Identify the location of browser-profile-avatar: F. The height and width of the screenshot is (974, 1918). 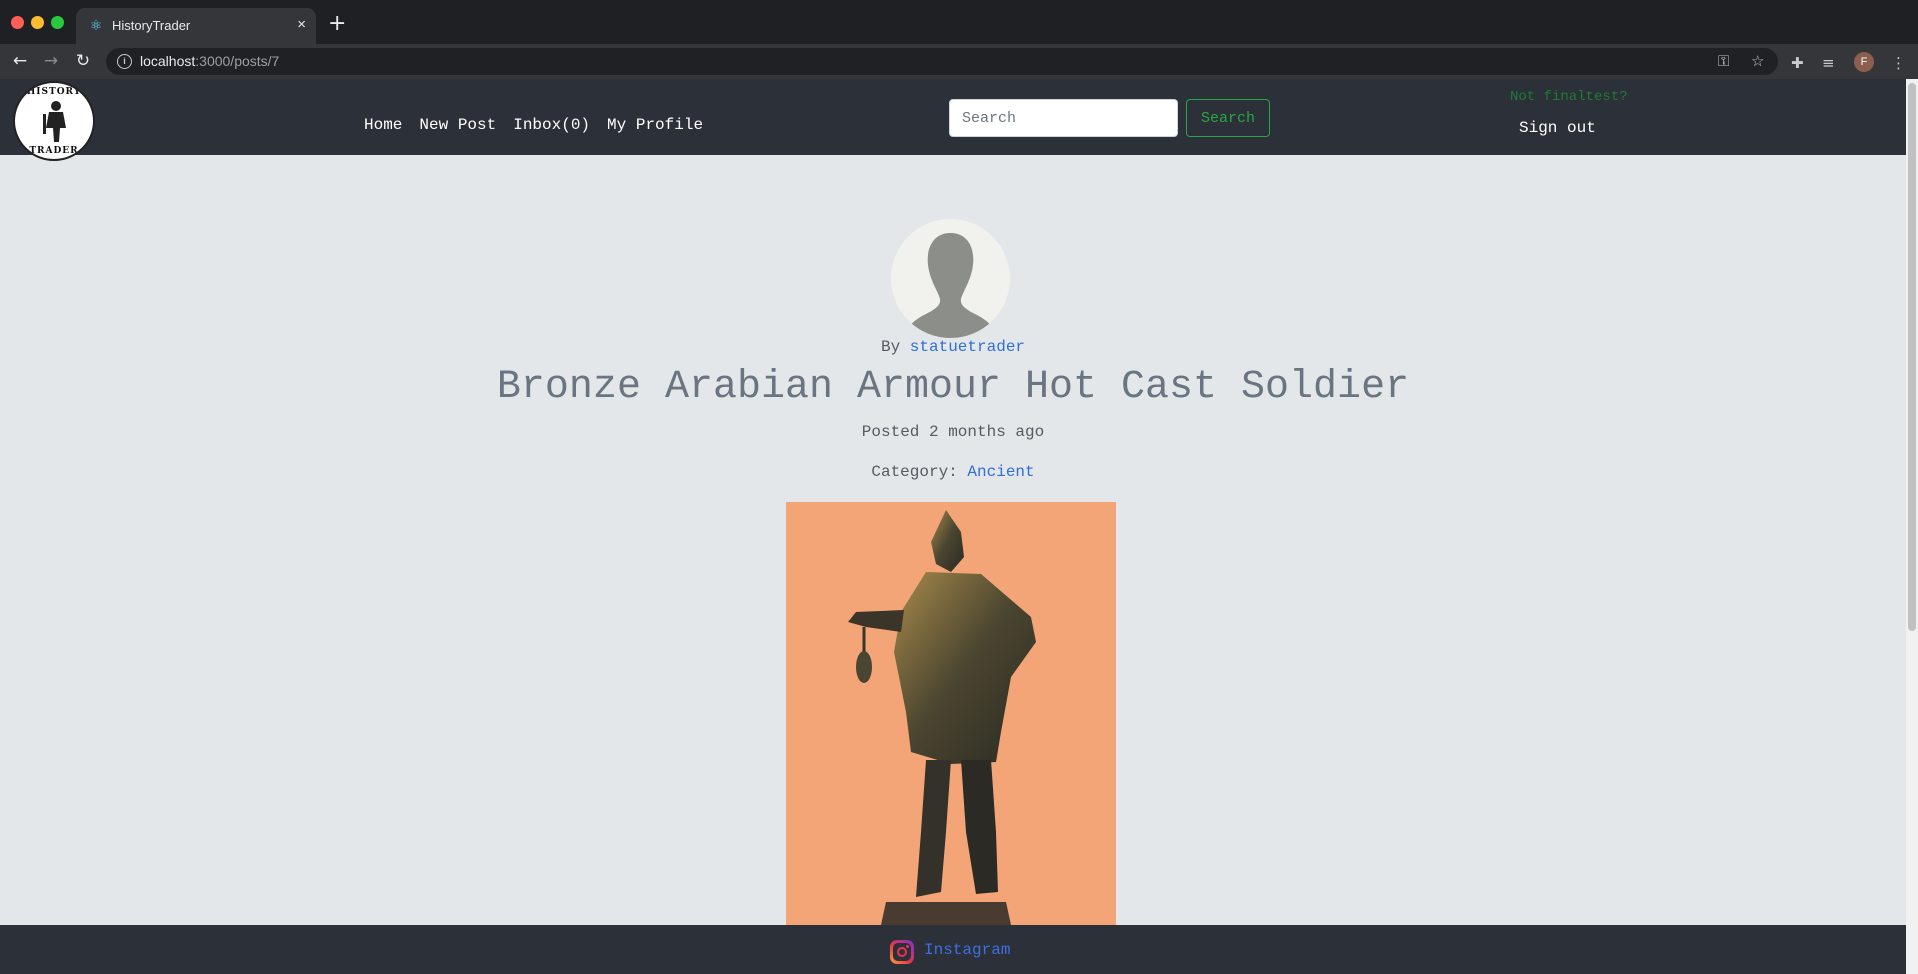
(1864, 62).